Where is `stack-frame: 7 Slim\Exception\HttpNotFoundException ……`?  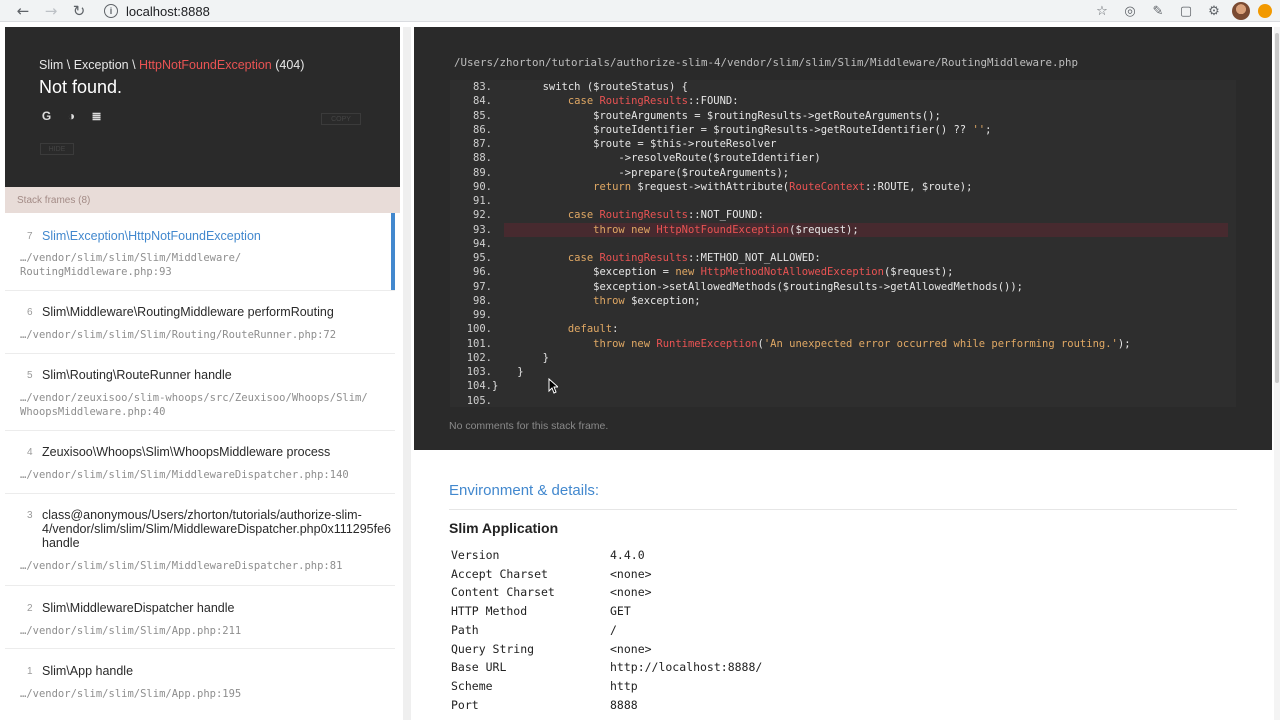 stack-frame: 7 Slim\Exception\HttpNotFoundException …… is located at coordinates (200, 252).